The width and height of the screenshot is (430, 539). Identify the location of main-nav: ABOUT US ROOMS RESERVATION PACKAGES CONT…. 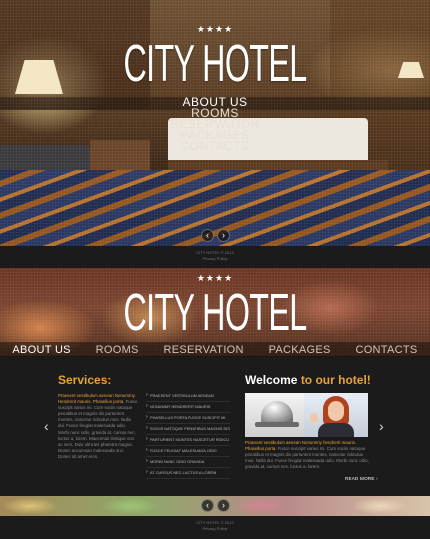
(215, 349).